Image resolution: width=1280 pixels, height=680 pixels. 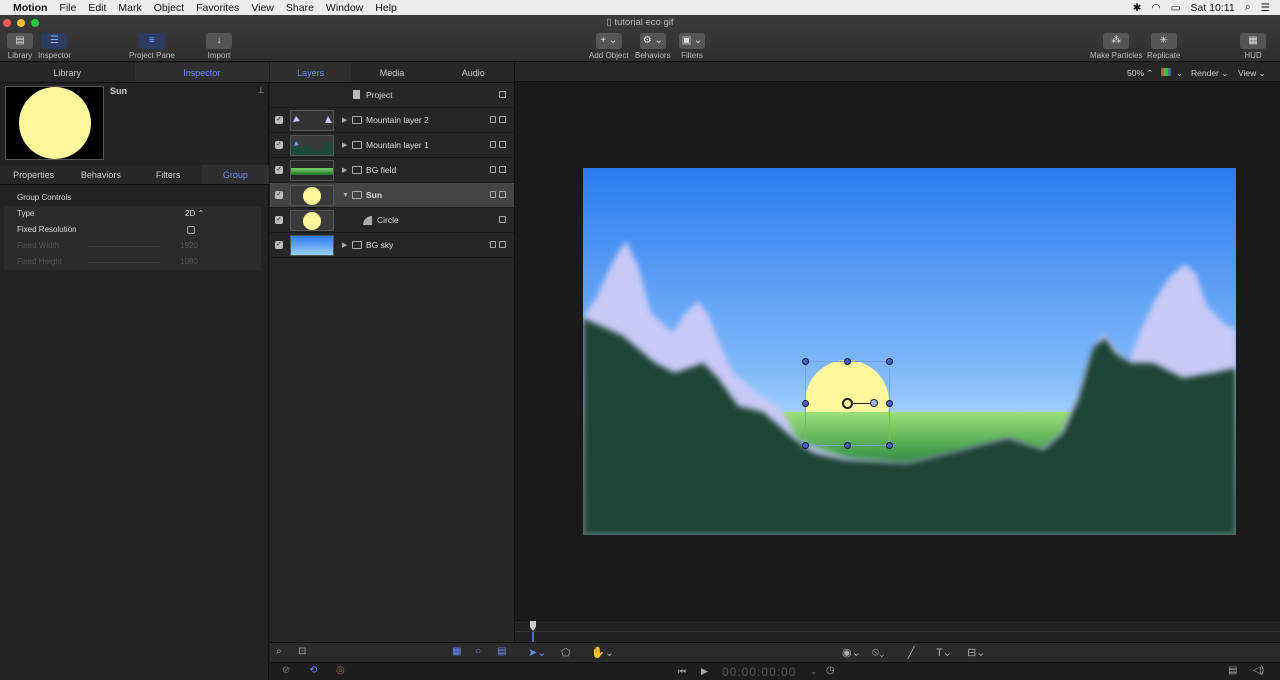 What do you see at coordinates (26, 8) in the screenshot?
I see `app-menu: Motion` at bounding box center [26, 8].